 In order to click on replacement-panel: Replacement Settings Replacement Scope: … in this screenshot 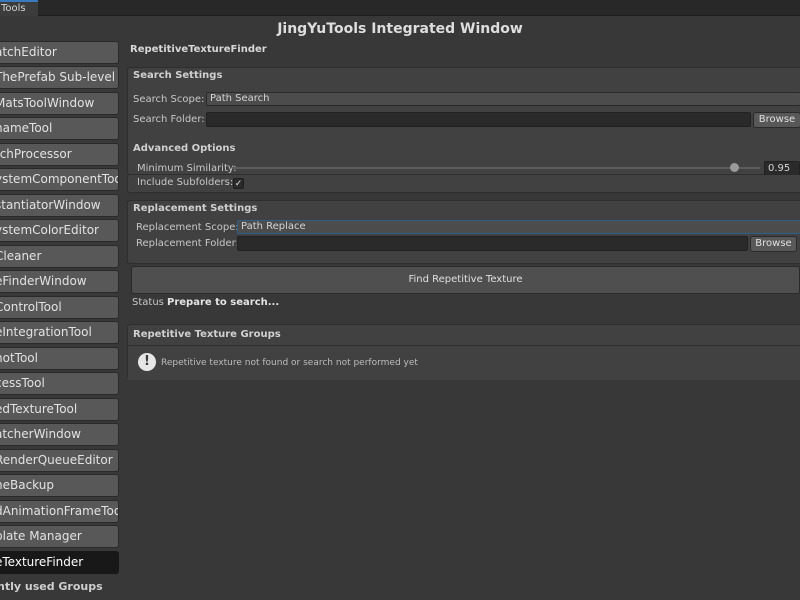, I will do `click(463, 232)`.